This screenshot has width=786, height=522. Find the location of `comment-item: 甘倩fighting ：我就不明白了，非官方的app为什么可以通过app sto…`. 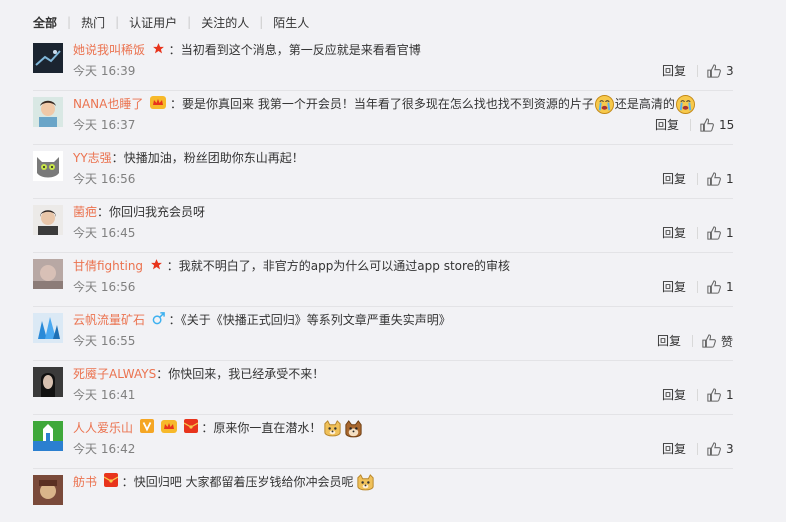

comment-item: 甘倩fighting ：我就不明白了，非官方的app为什么可以通过app sto… is located at coordinates (383, 280).